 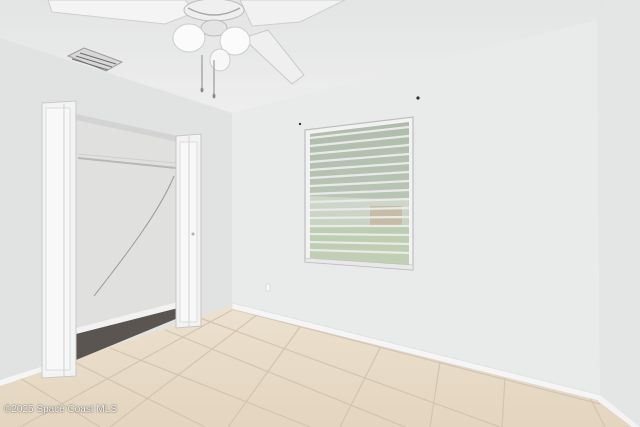 I want to click on closet-opening, so click(x=127, y=224).